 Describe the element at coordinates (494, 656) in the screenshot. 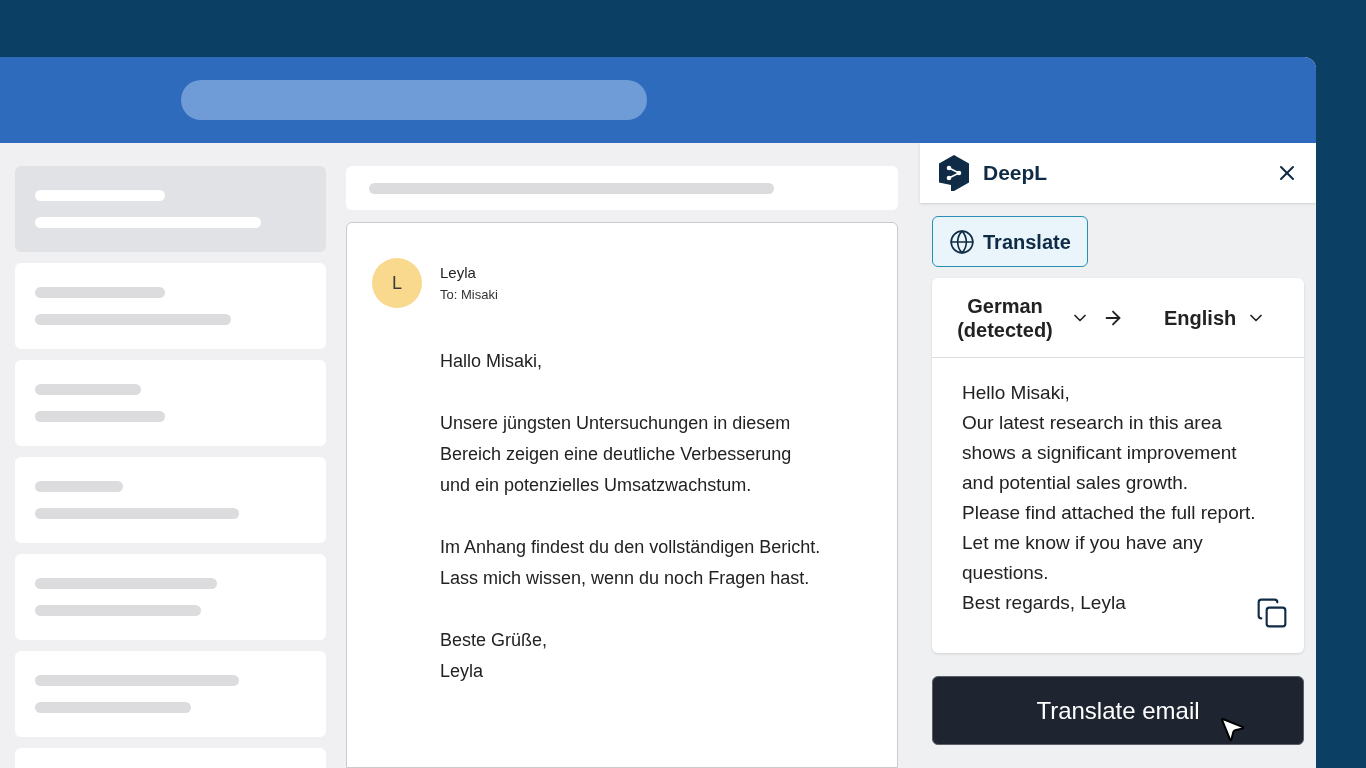

I see `email-paragraph: Beste Grüße, Leyla` at that location.